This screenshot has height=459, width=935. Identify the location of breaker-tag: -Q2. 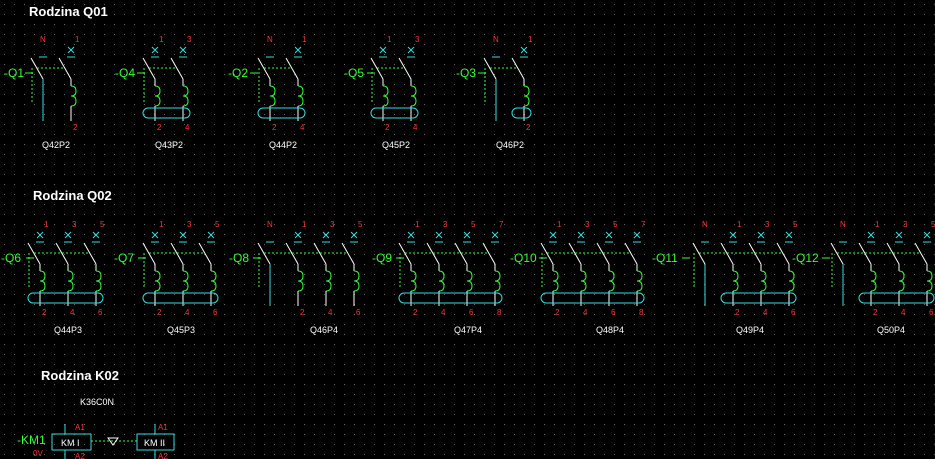
(238, 73).